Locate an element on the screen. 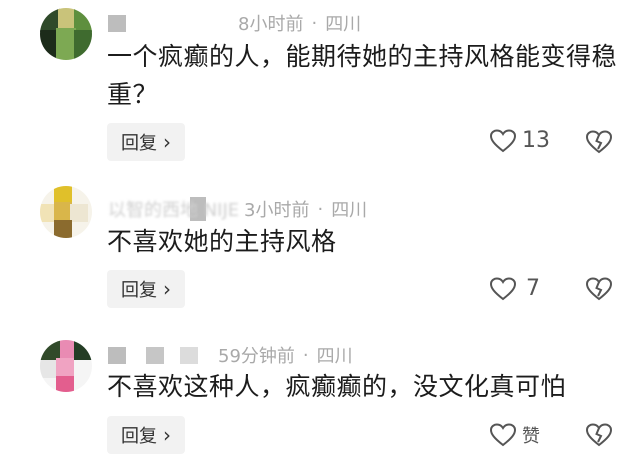 The width and height of the screenshot is (640, 454). comment-time: 3小时前 is located at coordinates (277, 210).